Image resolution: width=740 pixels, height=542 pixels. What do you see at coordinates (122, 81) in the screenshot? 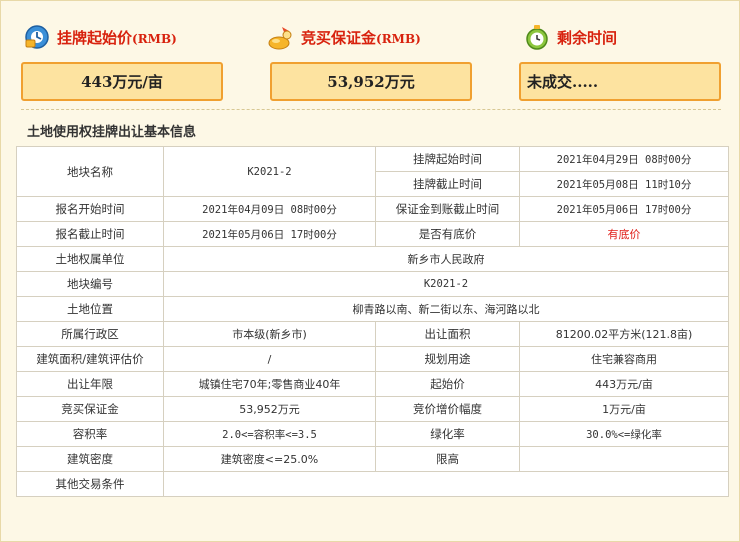
I see `start-price-value: 443万元/亩` at bounding box center [122, 81].